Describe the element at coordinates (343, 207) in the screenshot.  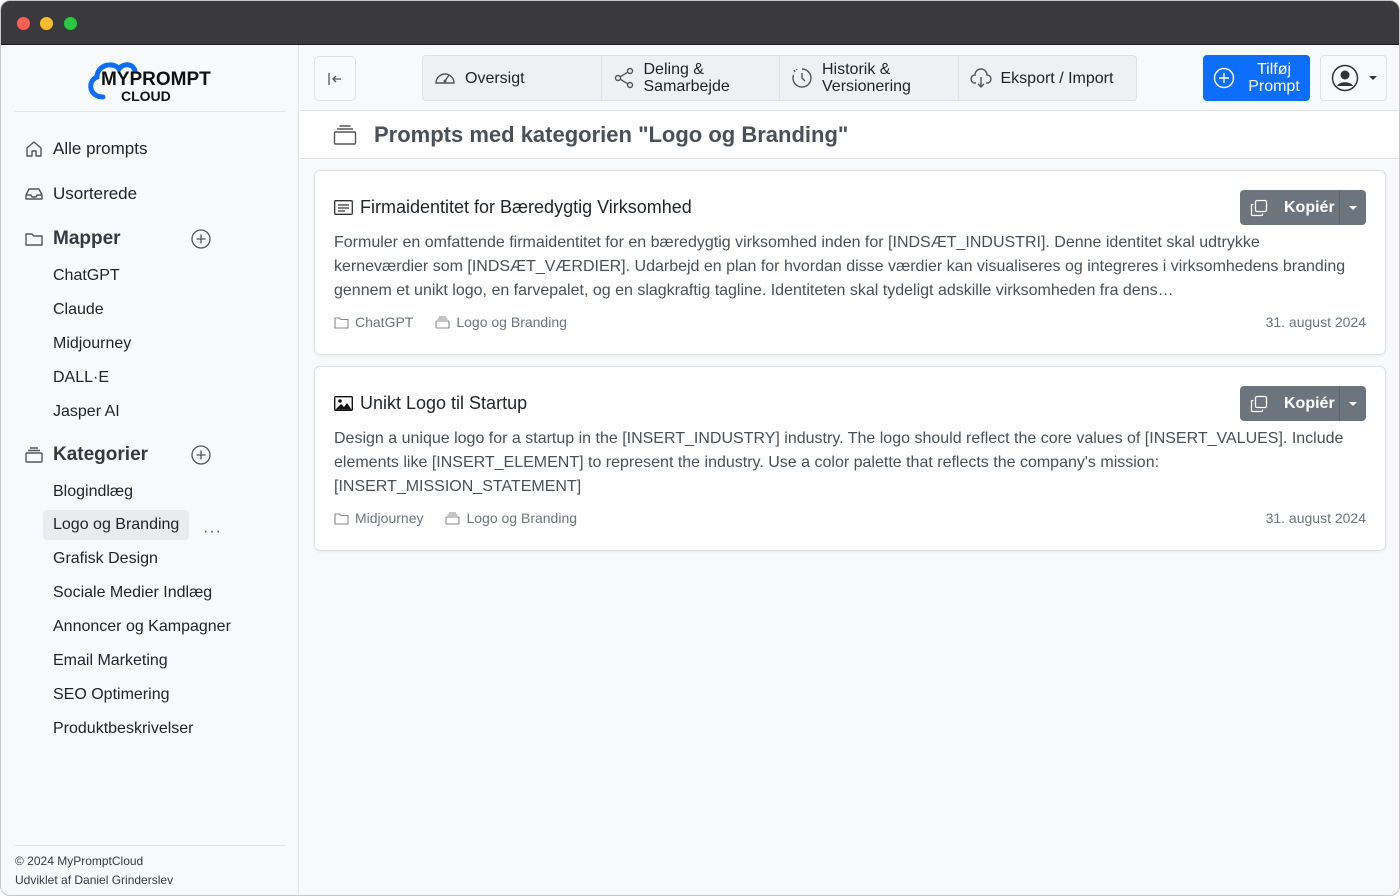
I see `text-document-icon` at that location.